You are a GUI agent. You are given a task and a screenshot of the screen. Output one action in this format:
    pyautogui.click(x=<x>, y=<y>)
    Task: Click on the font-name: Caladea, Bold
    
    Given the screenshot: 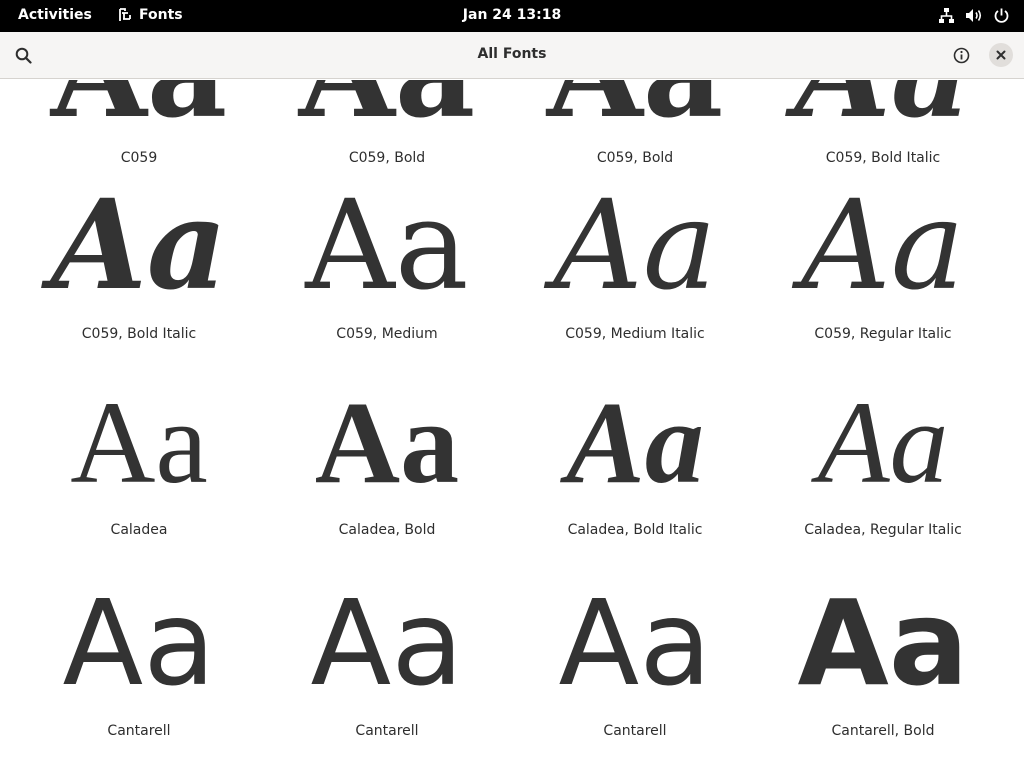 What is the action you would take?
    pyautogui.click(x=387, y=530)
    